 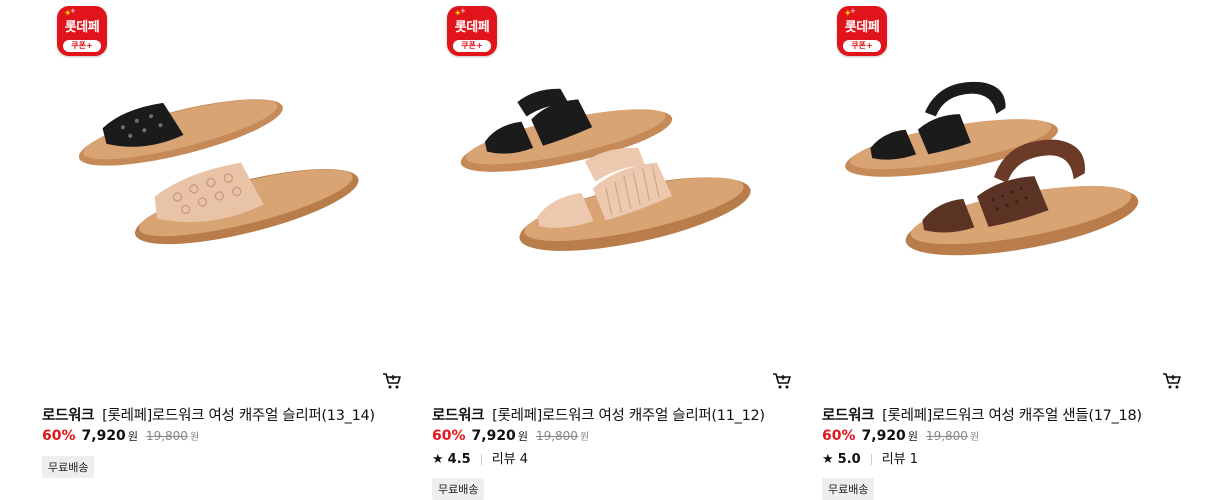 What do you see at coordinates (238, 416) in the screenshot?
I see `product-name: [롯레페]로드워크 여성 캐주얼 슬리퍼(13_14)` at bounding box center [238, 416].